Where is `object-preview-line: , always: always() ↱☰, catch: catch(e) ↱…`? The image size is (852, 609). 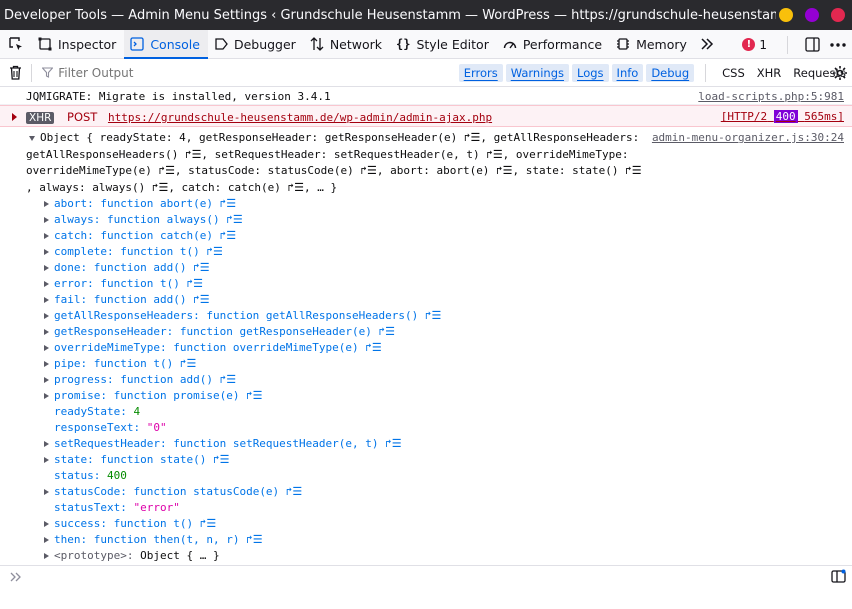
object-preview-line: , always: always() ↱☰, catch: catch(e) ↱… is located at coordinates (435, 188).